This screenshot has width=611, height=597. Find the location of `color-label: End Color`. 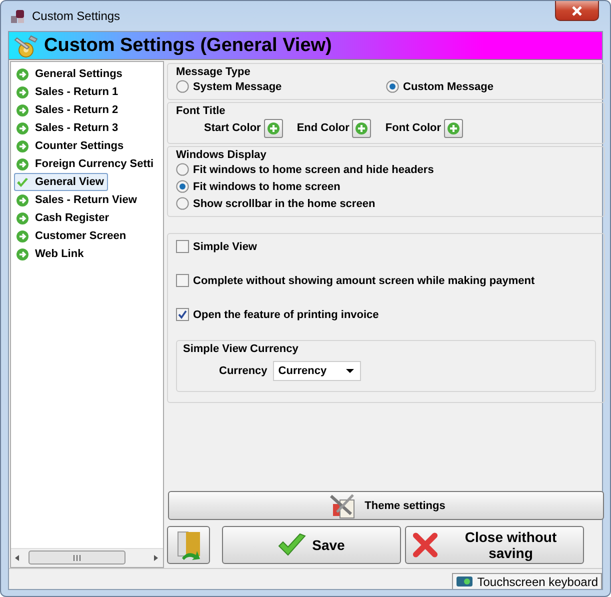

color-label: End Color is located at coordinates (323, 128).